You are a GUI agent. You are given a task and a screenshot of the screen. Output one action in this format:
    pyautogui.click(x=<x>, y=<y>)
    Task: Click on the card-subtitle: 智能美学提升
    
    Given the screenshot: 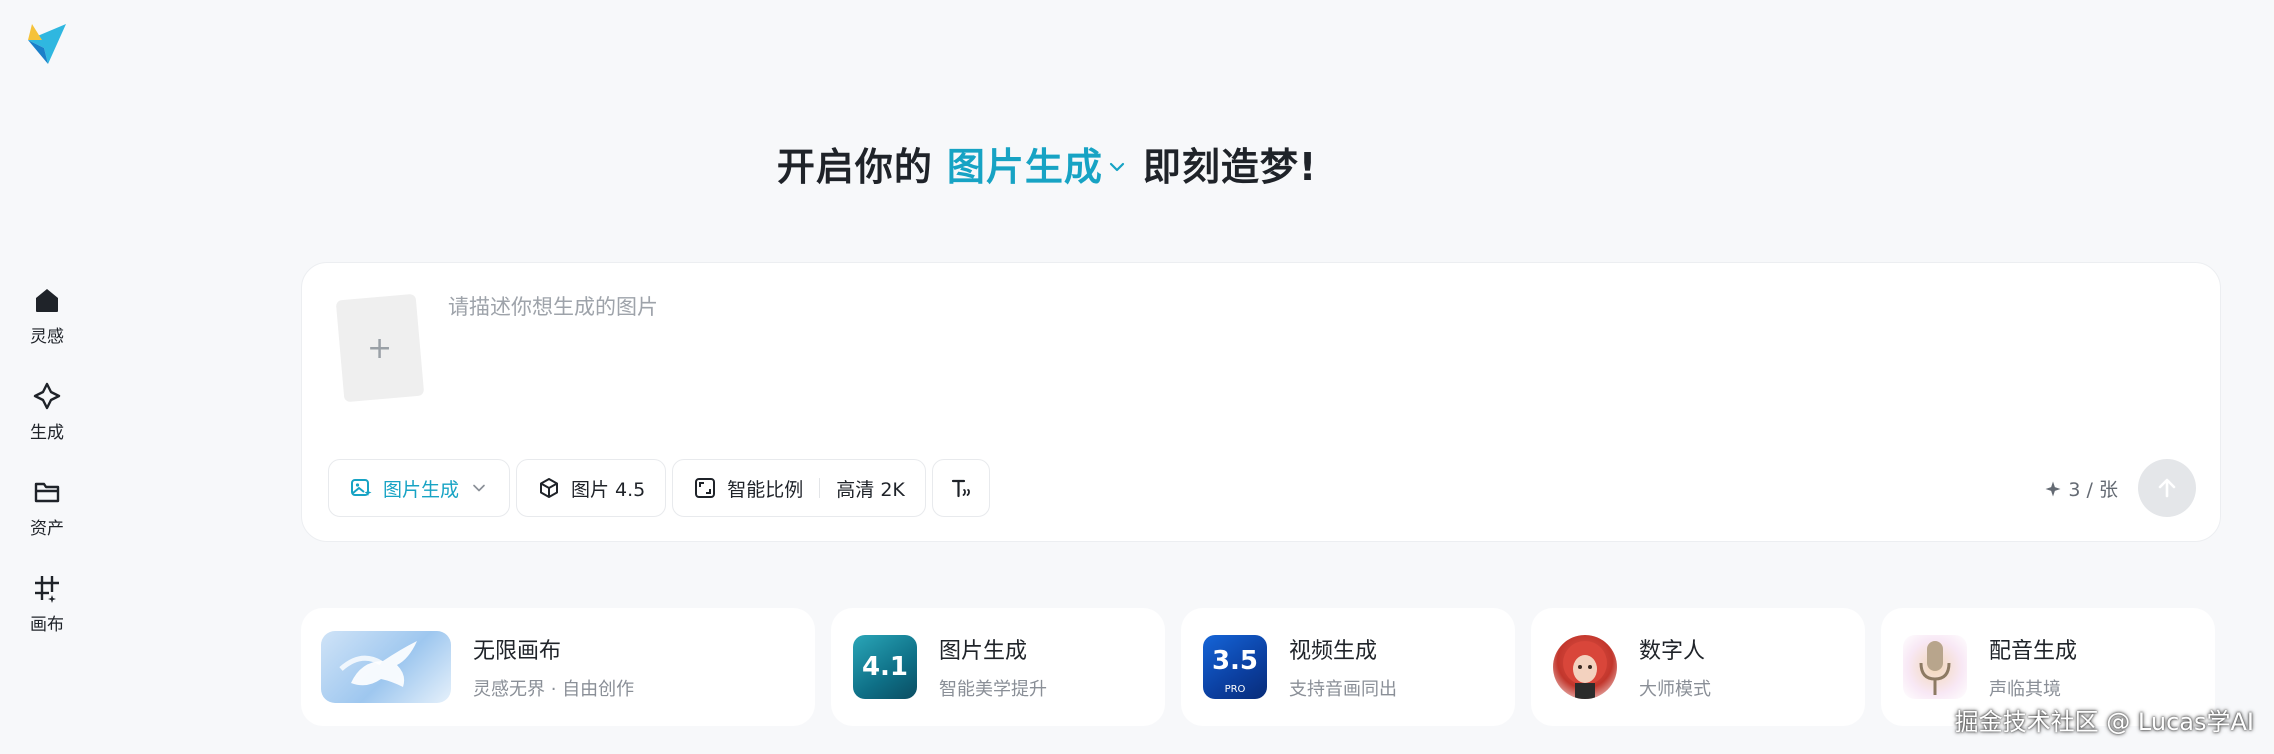 What is the action you would take?
    pyautogui.click(x=993, y=689)
    